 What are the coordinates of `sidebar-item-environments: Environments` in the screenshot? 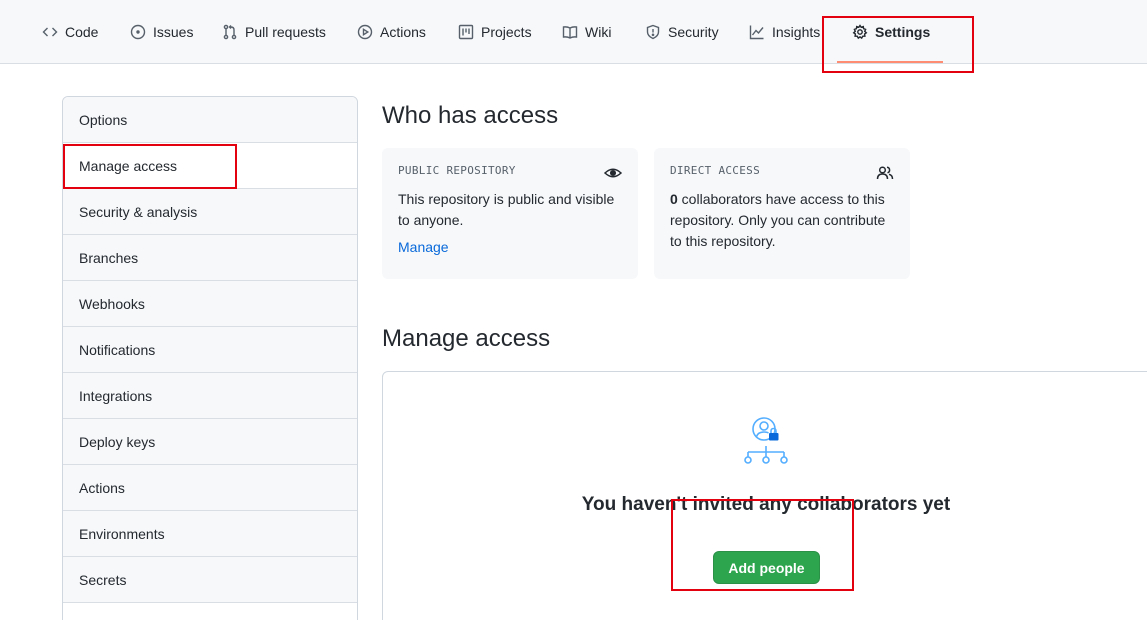 It's located at (210, 534).